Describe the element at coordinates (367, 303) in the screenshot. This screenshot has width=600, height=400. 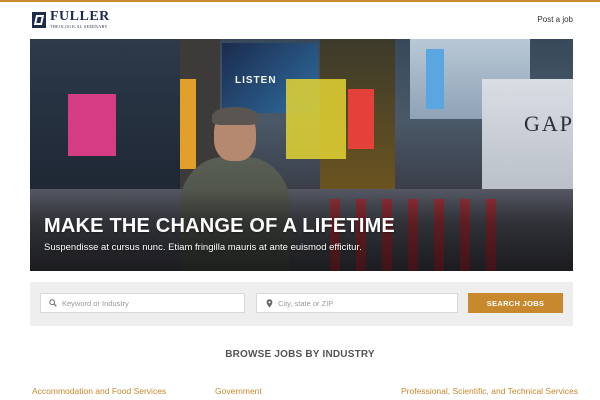
I see `location-input` at that location.